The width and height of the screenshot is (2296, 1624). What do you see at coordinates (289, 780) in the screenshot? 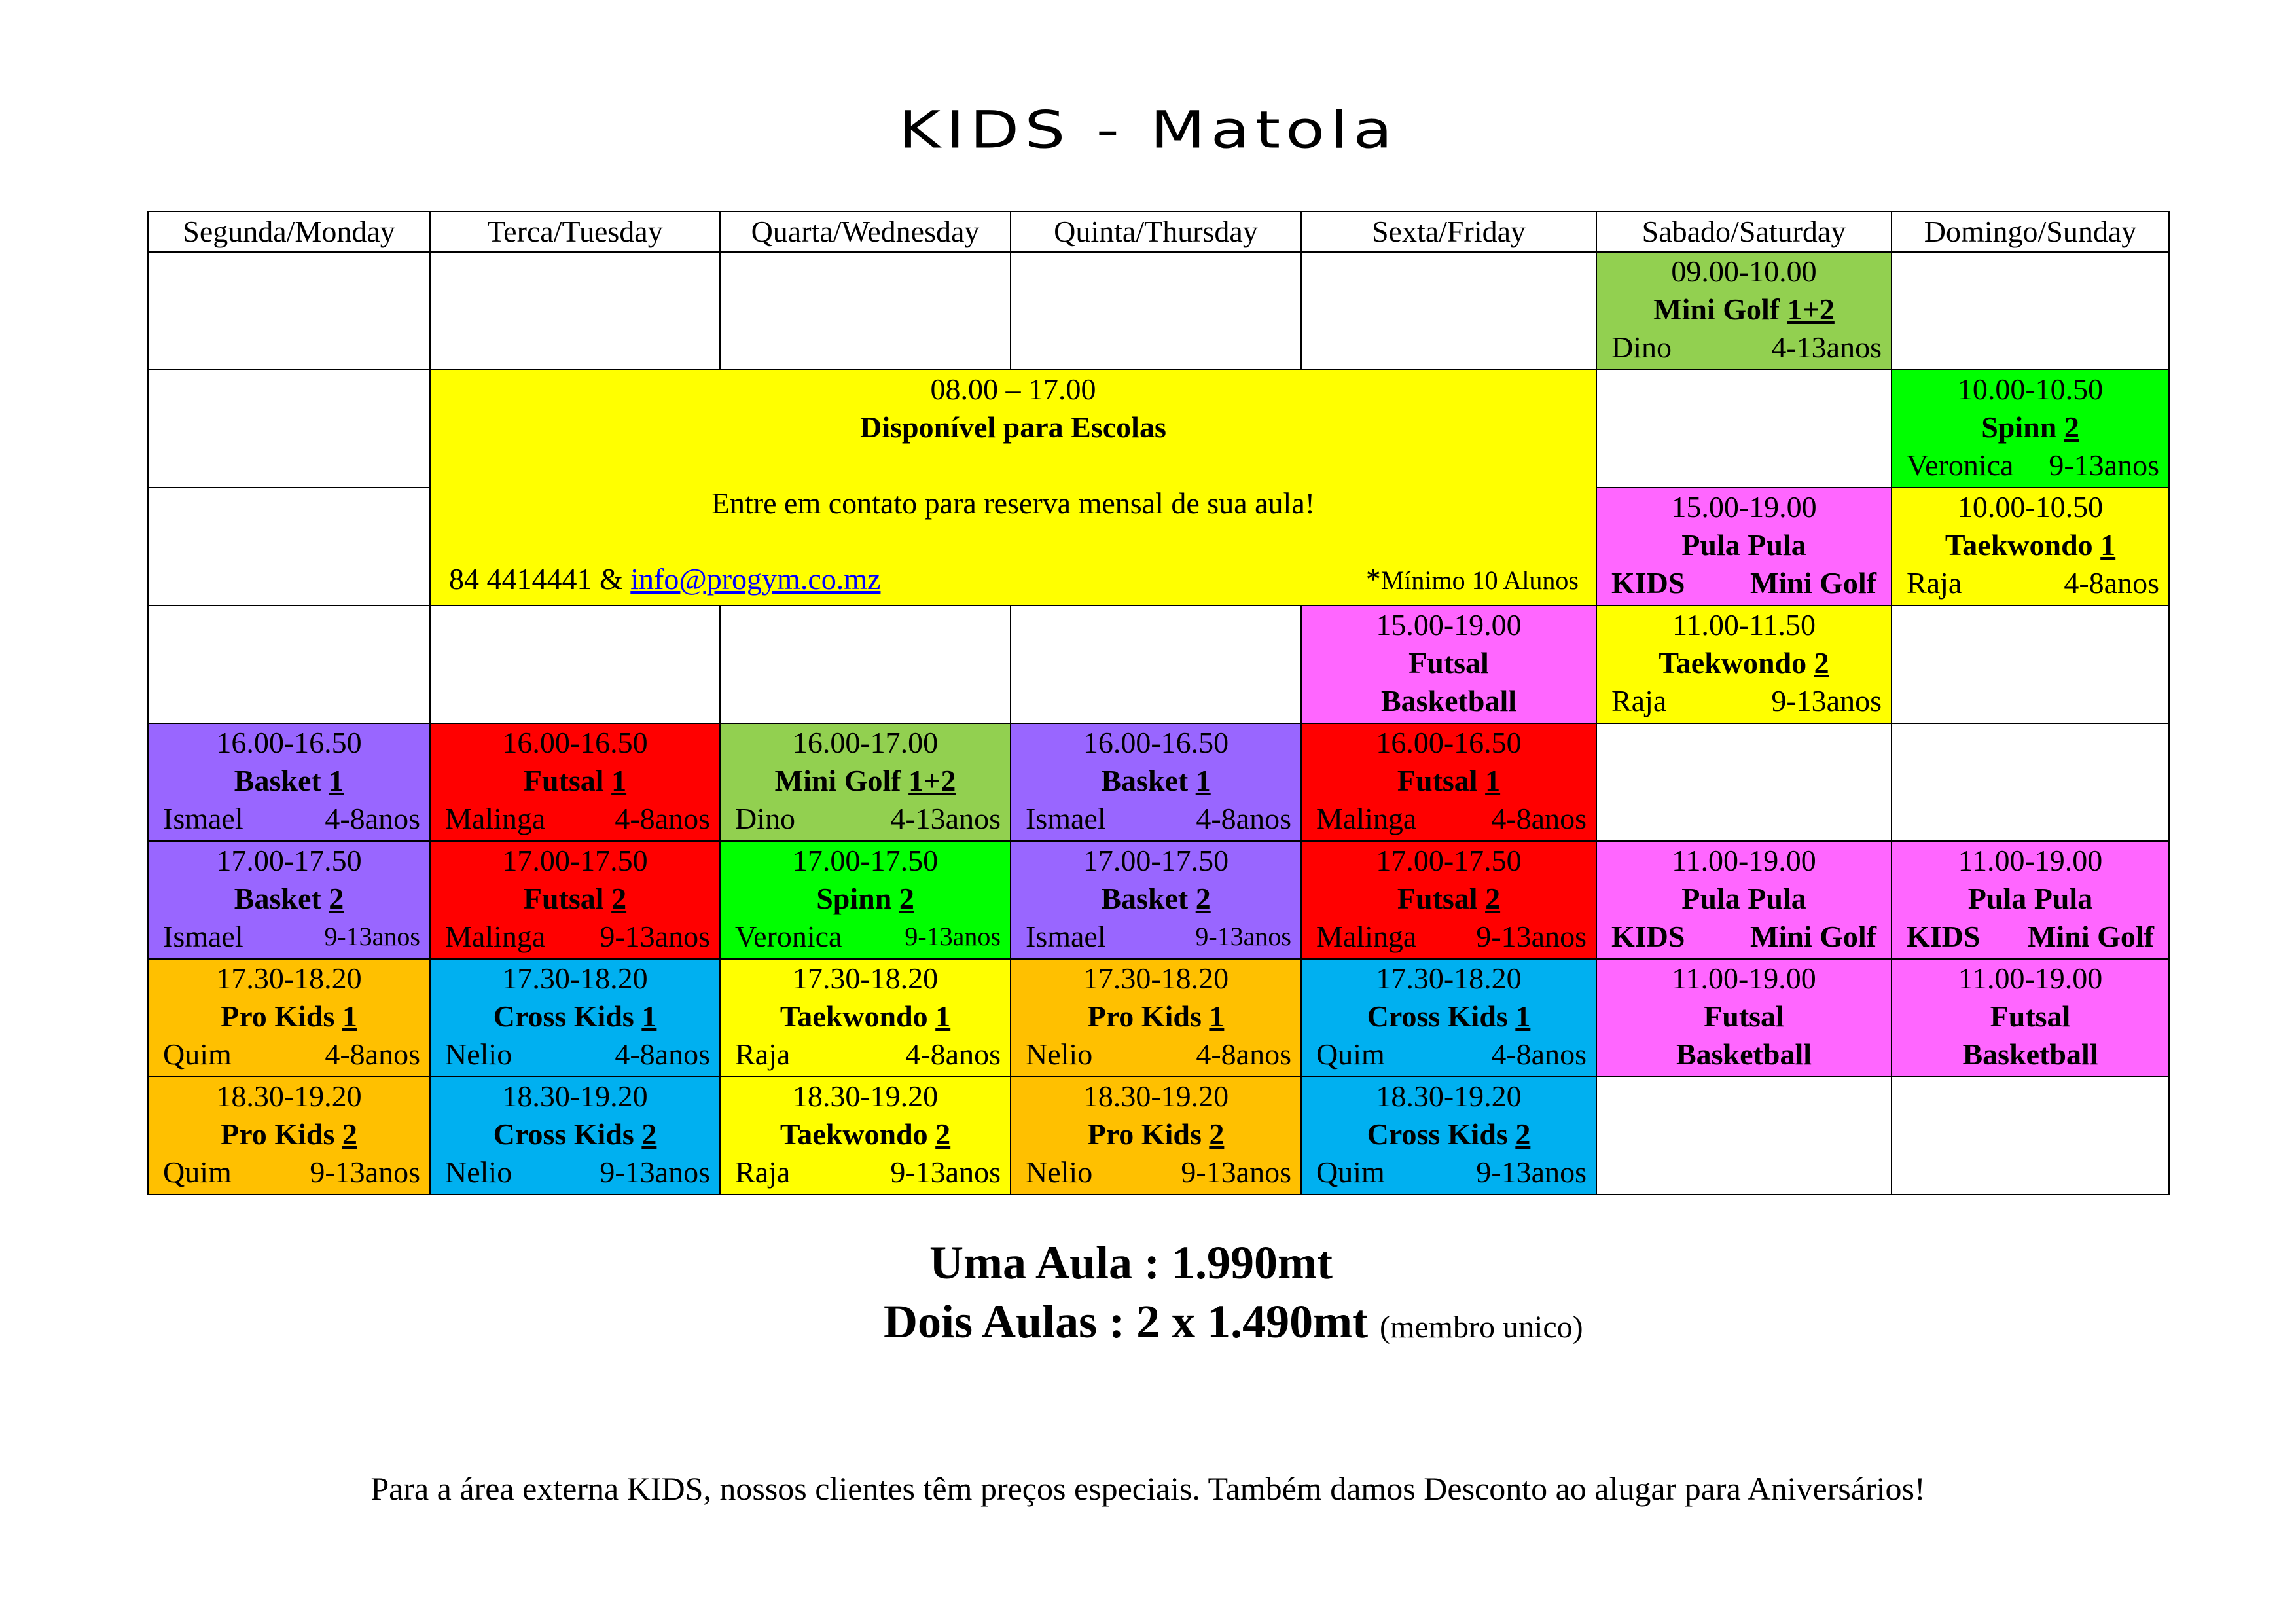
I see `class-name: Basket 1` at bounding box center [289, 780].